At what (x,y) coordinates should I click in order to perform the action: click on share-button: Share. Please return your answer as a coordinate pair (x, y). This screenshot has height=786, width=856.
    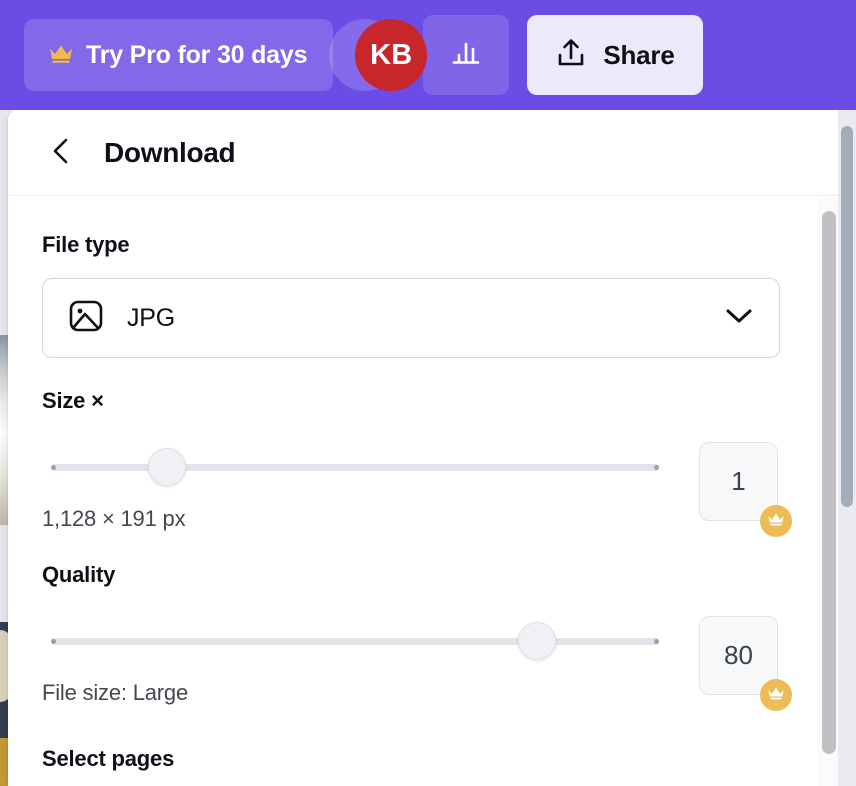
    Looking at the image, I should click on (615, 55).